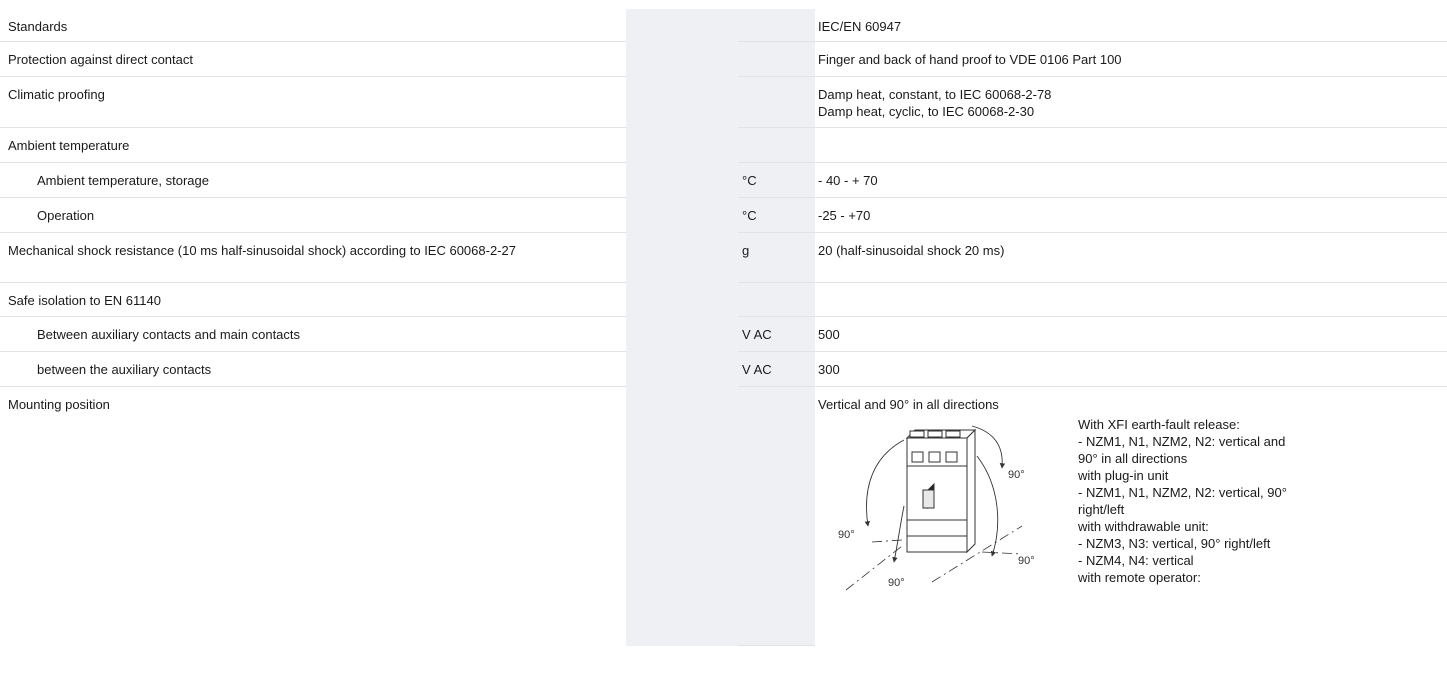  Describe the element at coordinates (1139, 577) in the screenshot. I see `note-line: with remote operator:` at that location.